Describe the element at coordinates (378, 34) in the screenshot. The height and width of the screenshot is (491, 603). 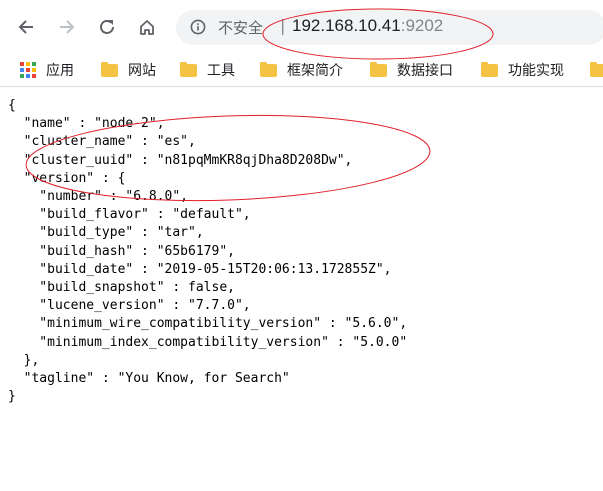
I see `url-highlight-ellipse` at that location.